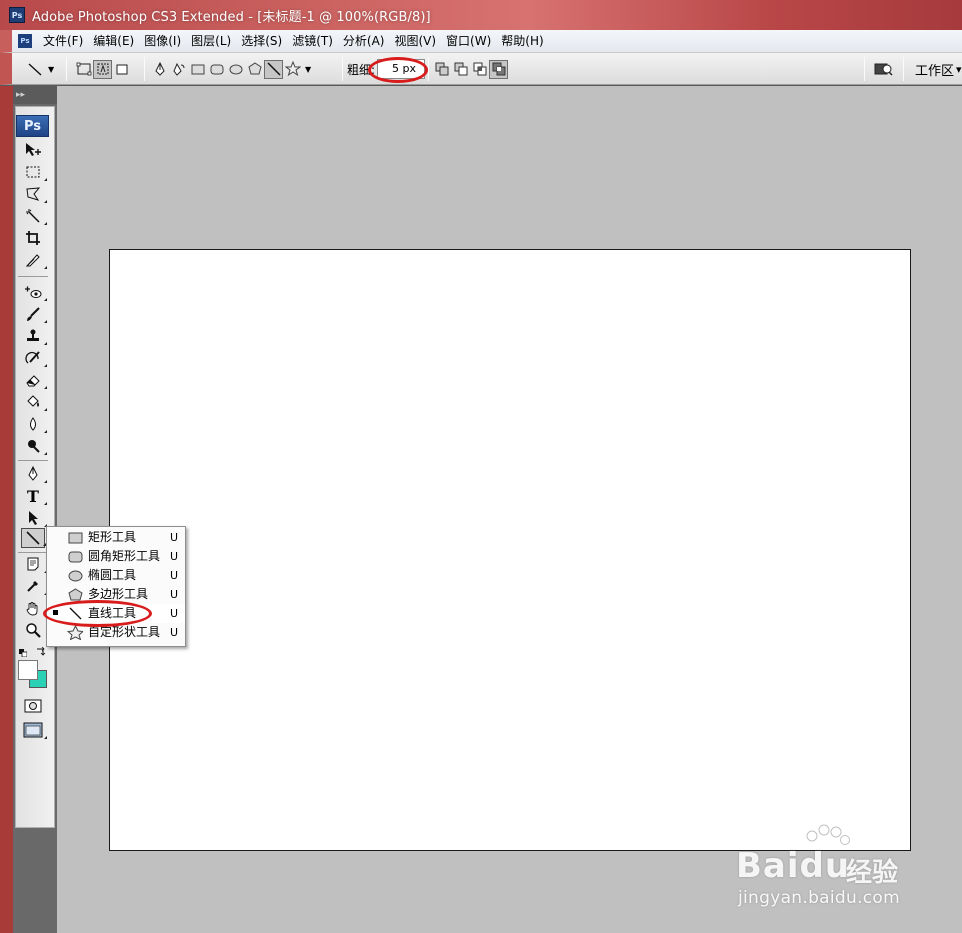  I want to click on polygonal-lasso-icon, so click(33, 194).